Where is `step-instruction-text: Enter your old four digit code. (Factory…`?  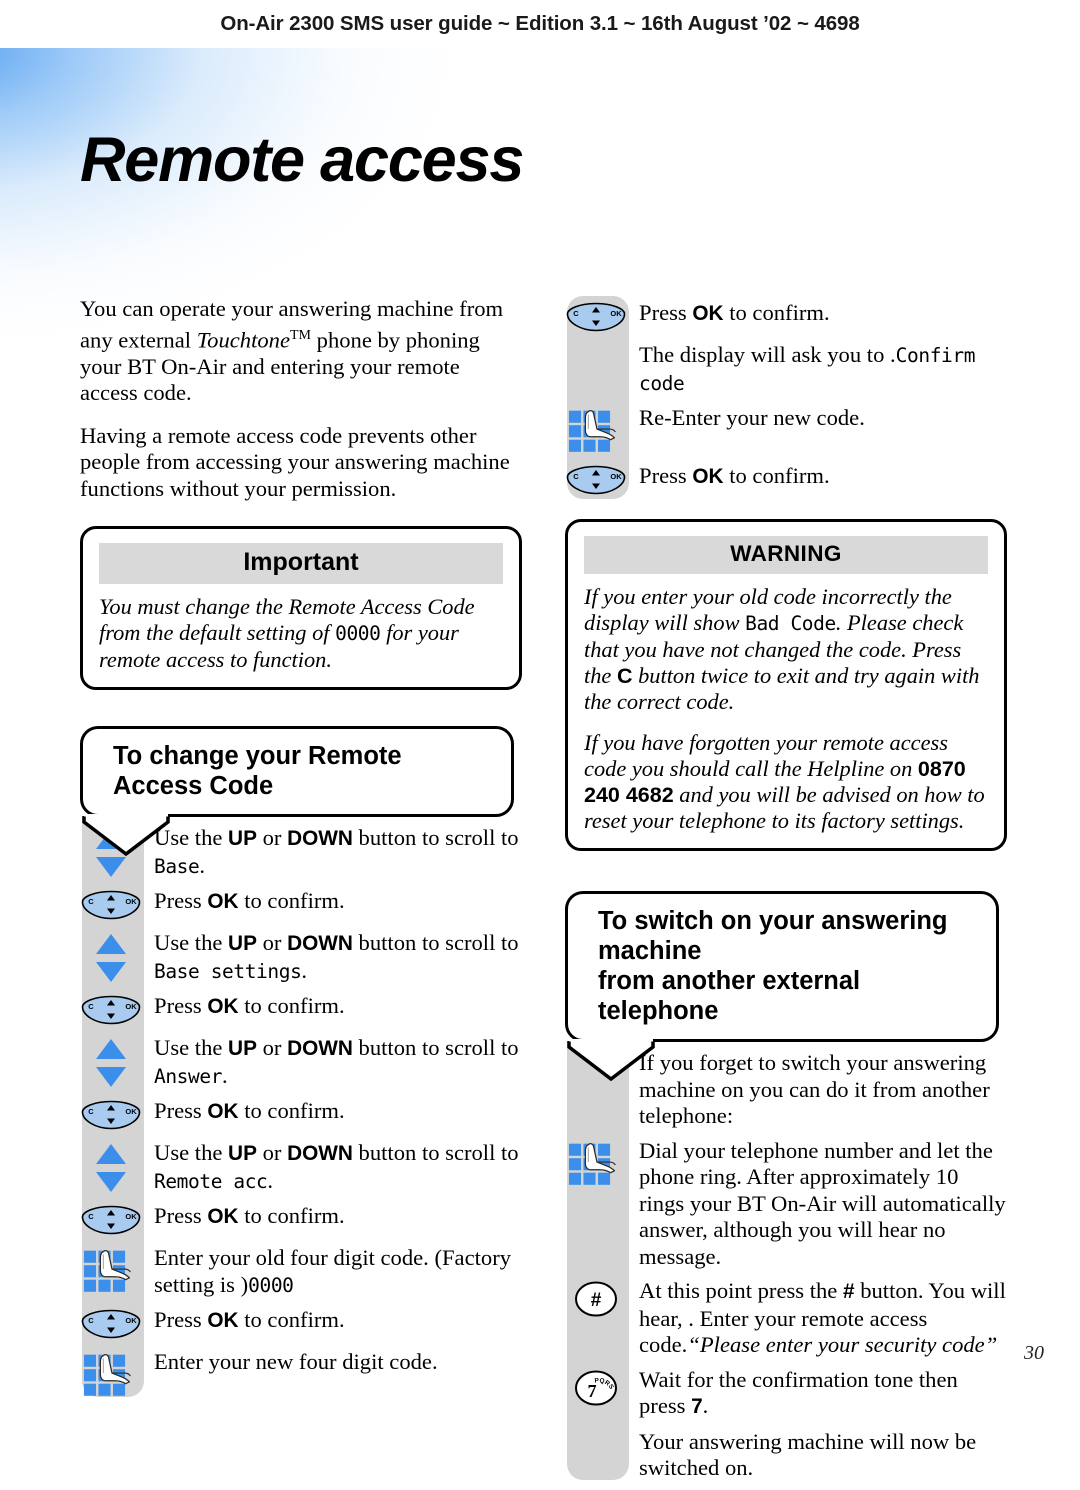 step-instruction-text: Enter your old four digit code. (Factory… is located at coordinates (332, 1272).